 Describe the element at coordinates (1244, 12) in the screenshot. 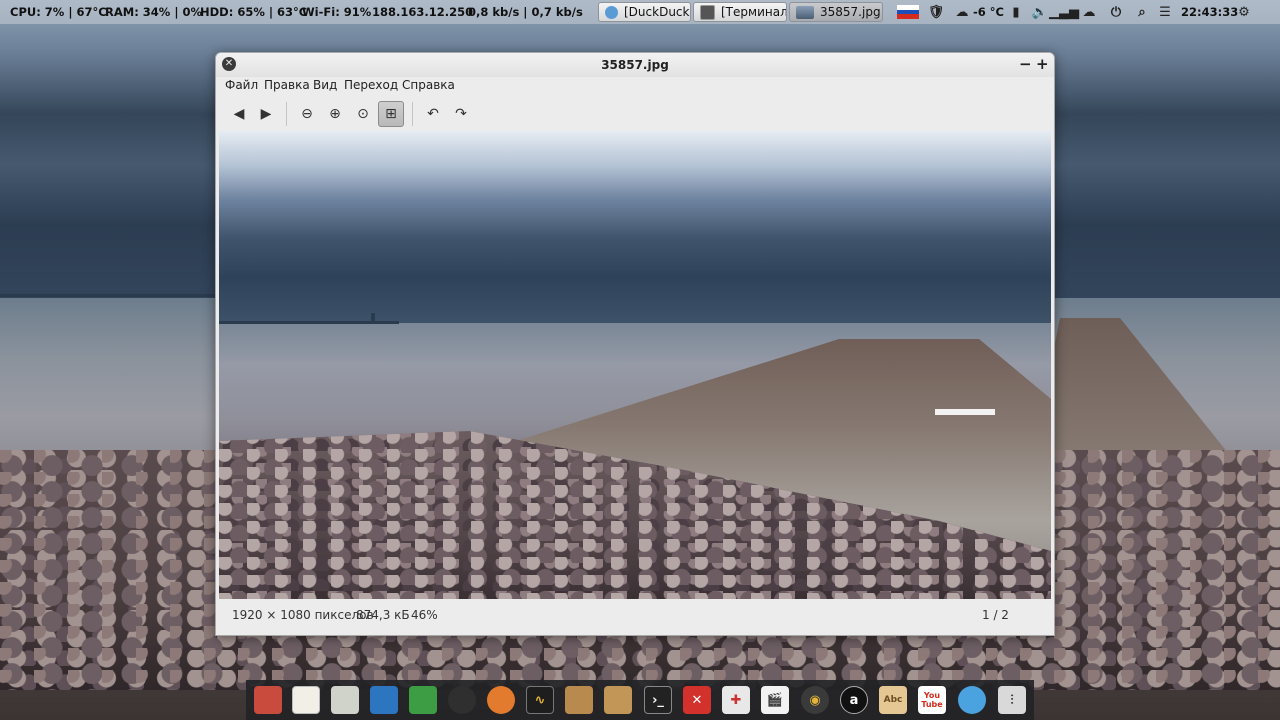

I see `settings-gear-icon: ⚙` at that location.